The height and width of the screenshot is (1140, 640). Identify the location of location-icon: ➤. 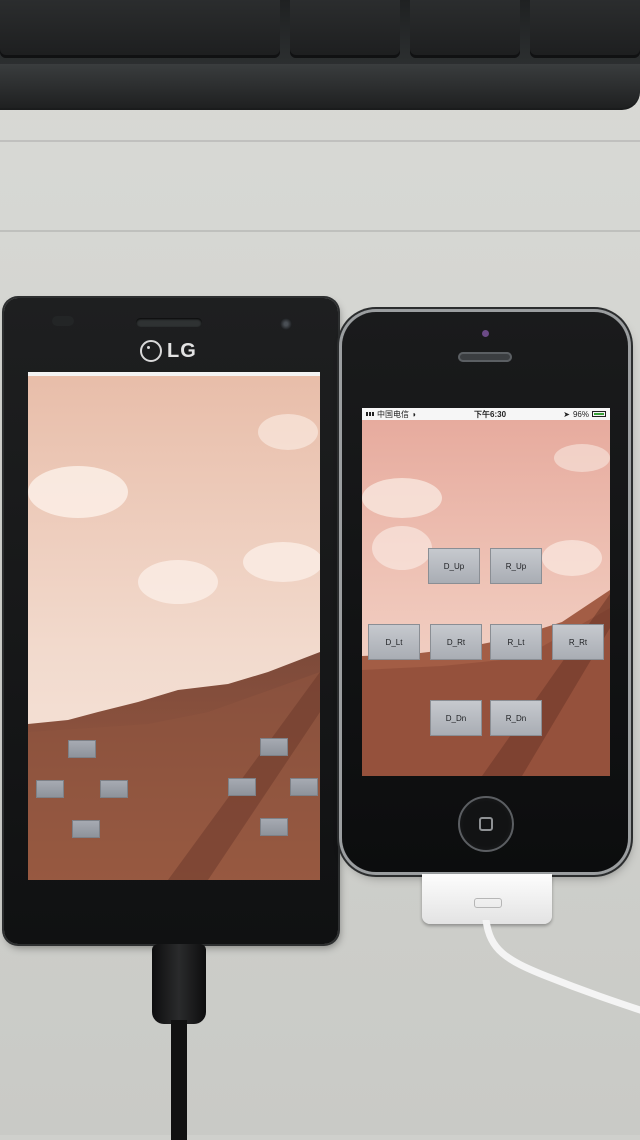
(566, 414).